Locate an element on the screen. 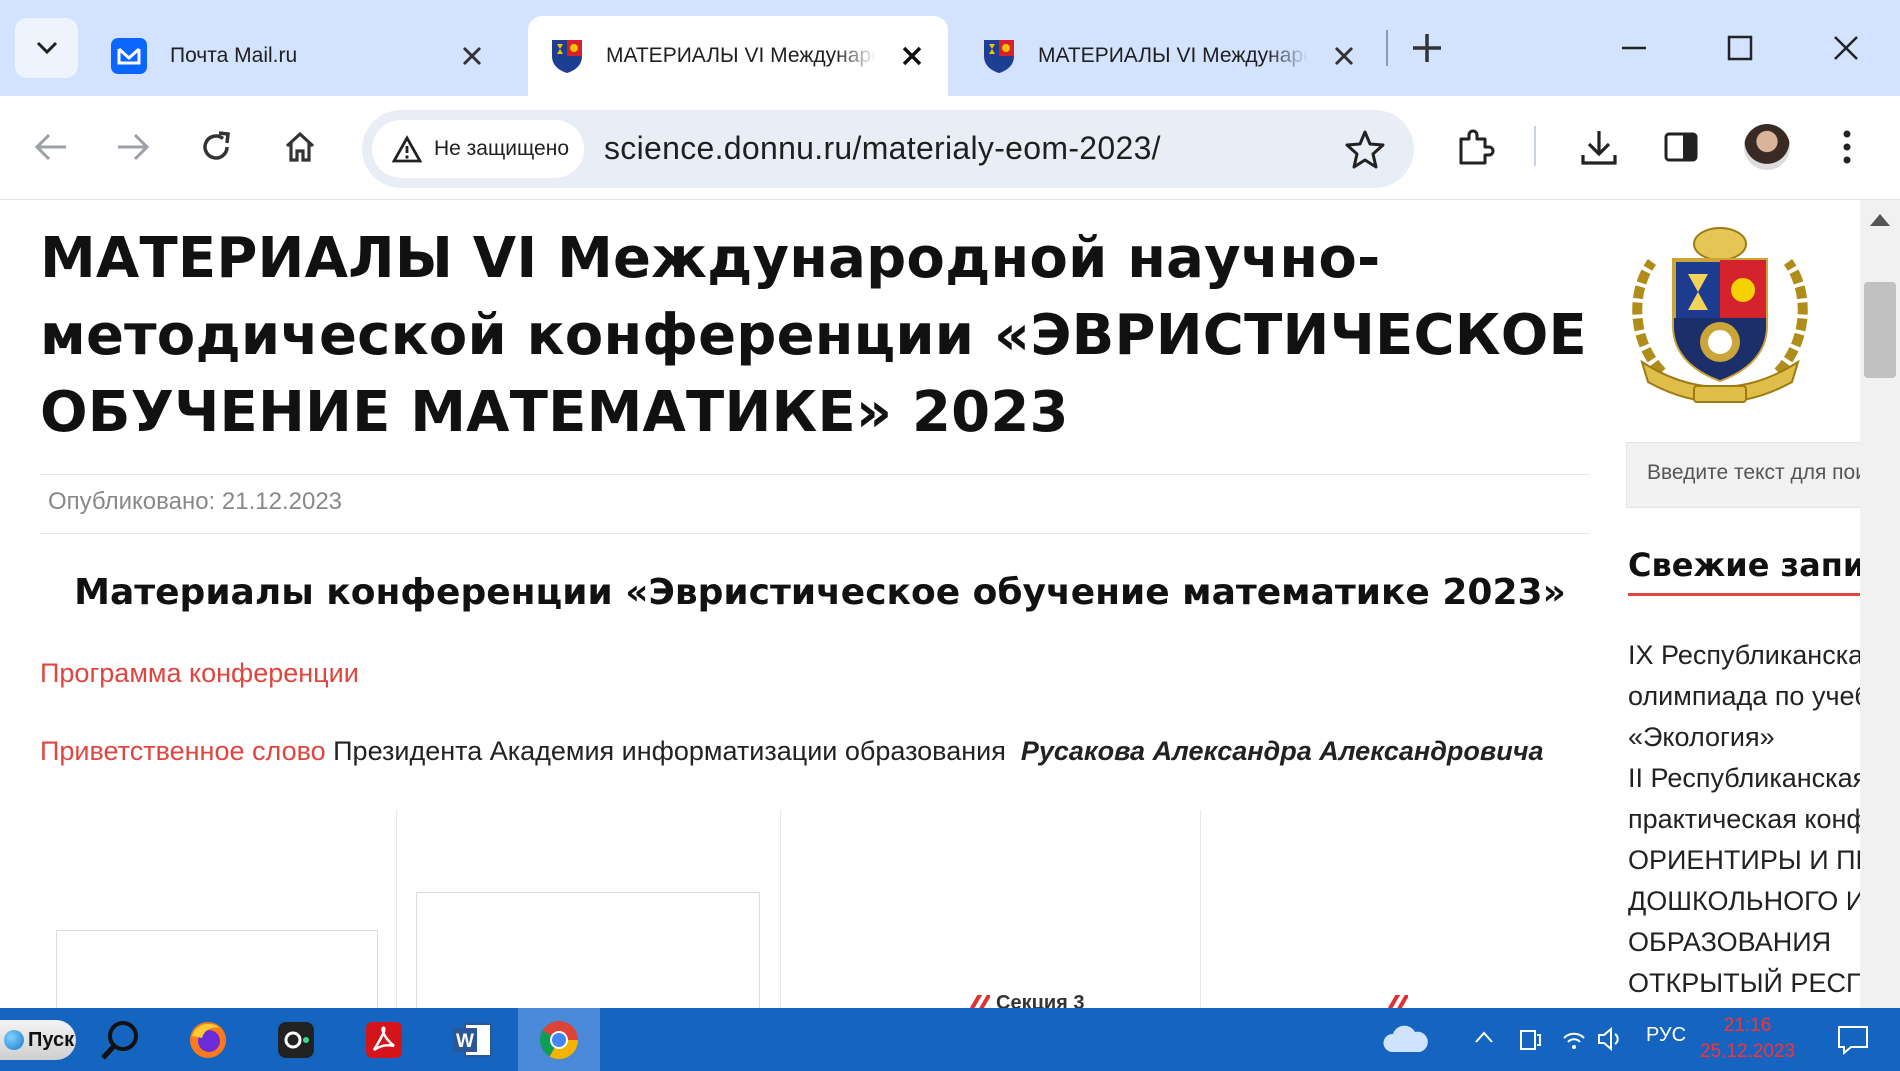  recent-post-line: «Экология» is located at coordinates (1701, 737).